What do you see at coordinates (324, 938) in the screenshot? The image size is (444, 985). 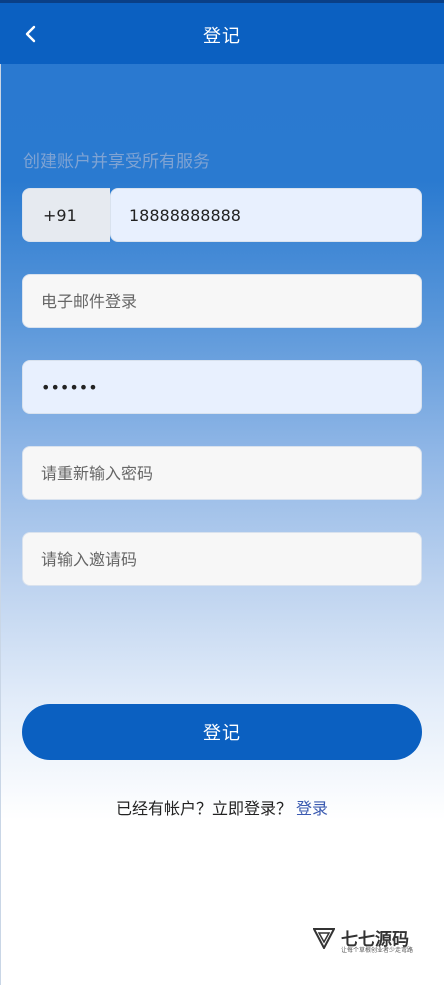 I see `triangle-logo-icon` at bounding box center [324, 938].